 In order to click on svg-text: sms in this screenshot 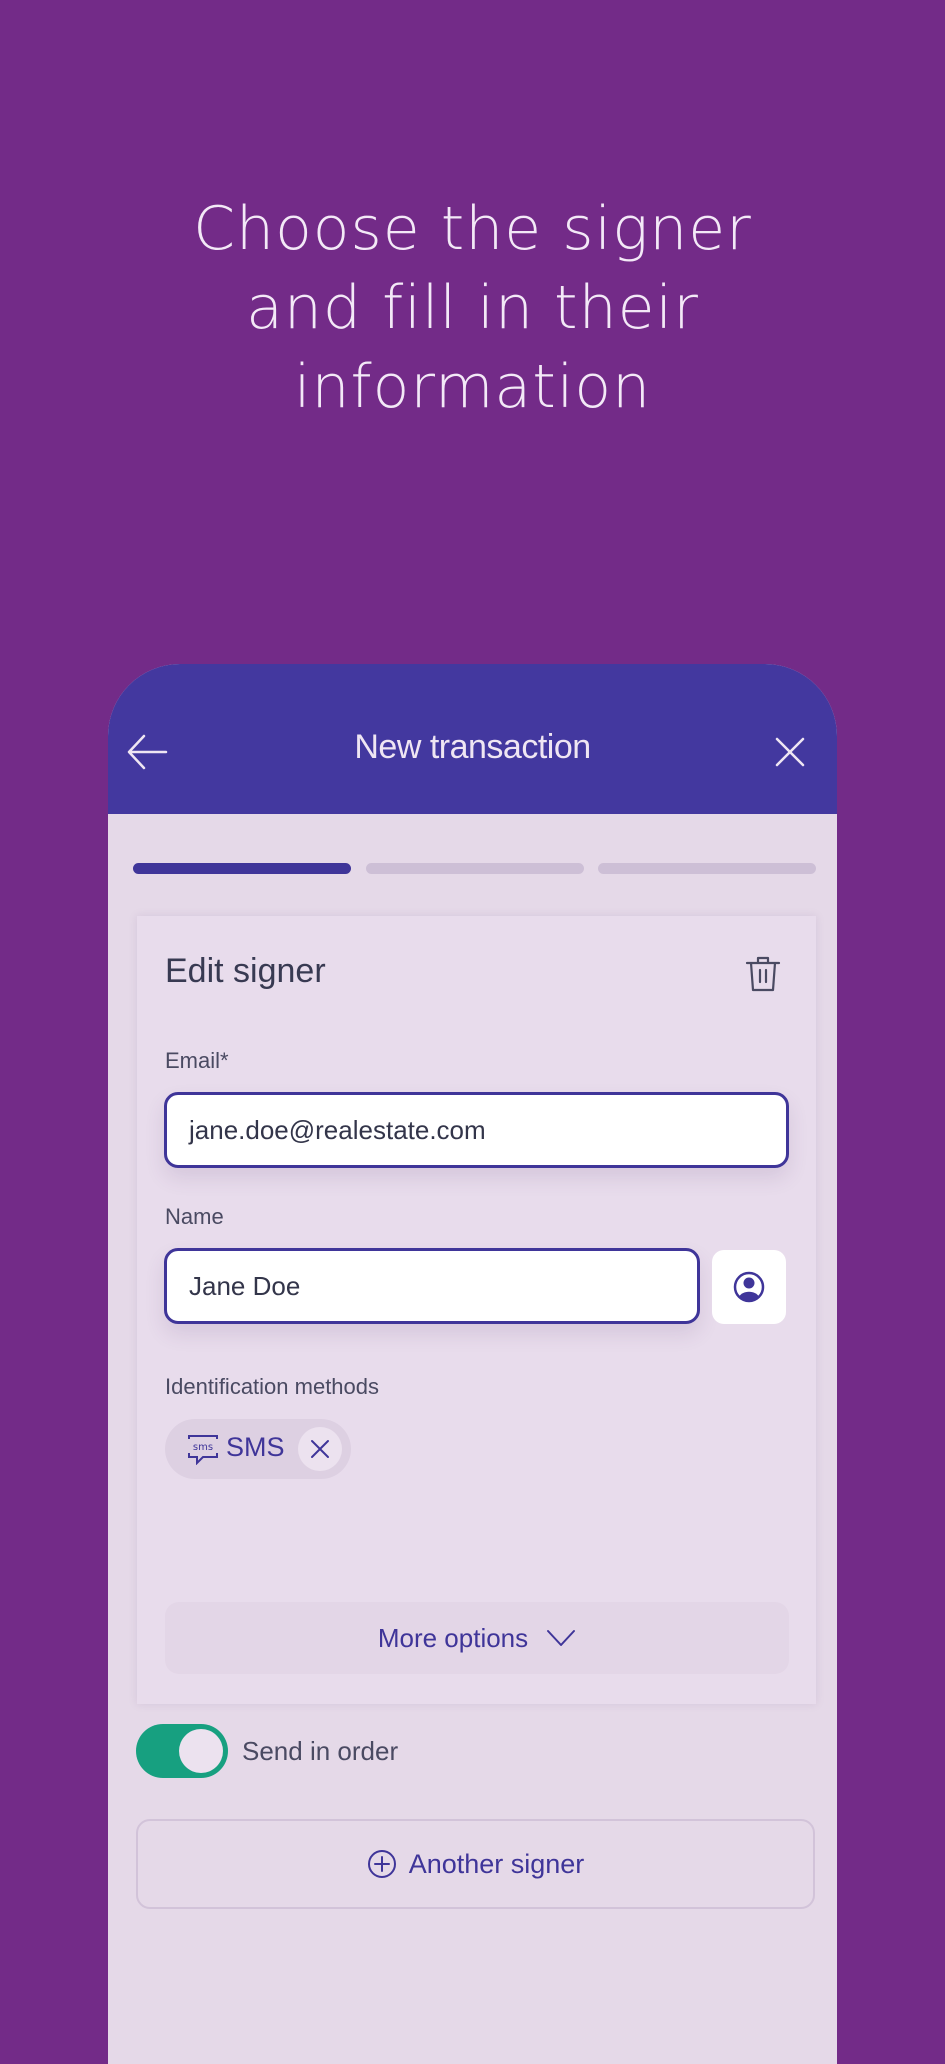, I will do `click(203, 1447)`.